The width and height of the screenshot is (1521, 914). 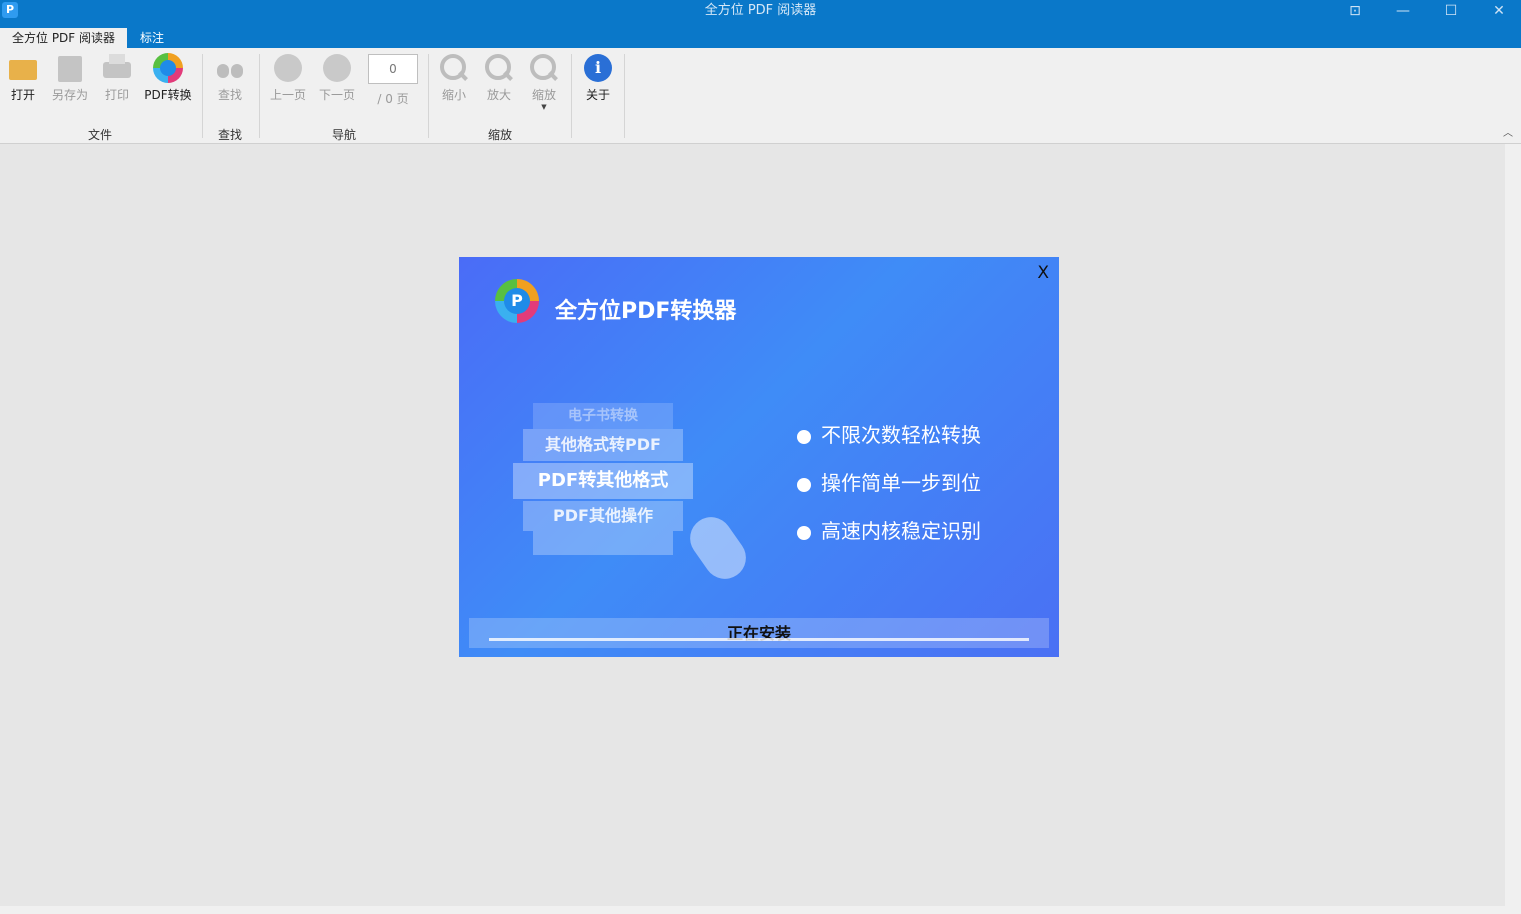 I want to click on group-label-file: 文件, so click(x=99, y=135).